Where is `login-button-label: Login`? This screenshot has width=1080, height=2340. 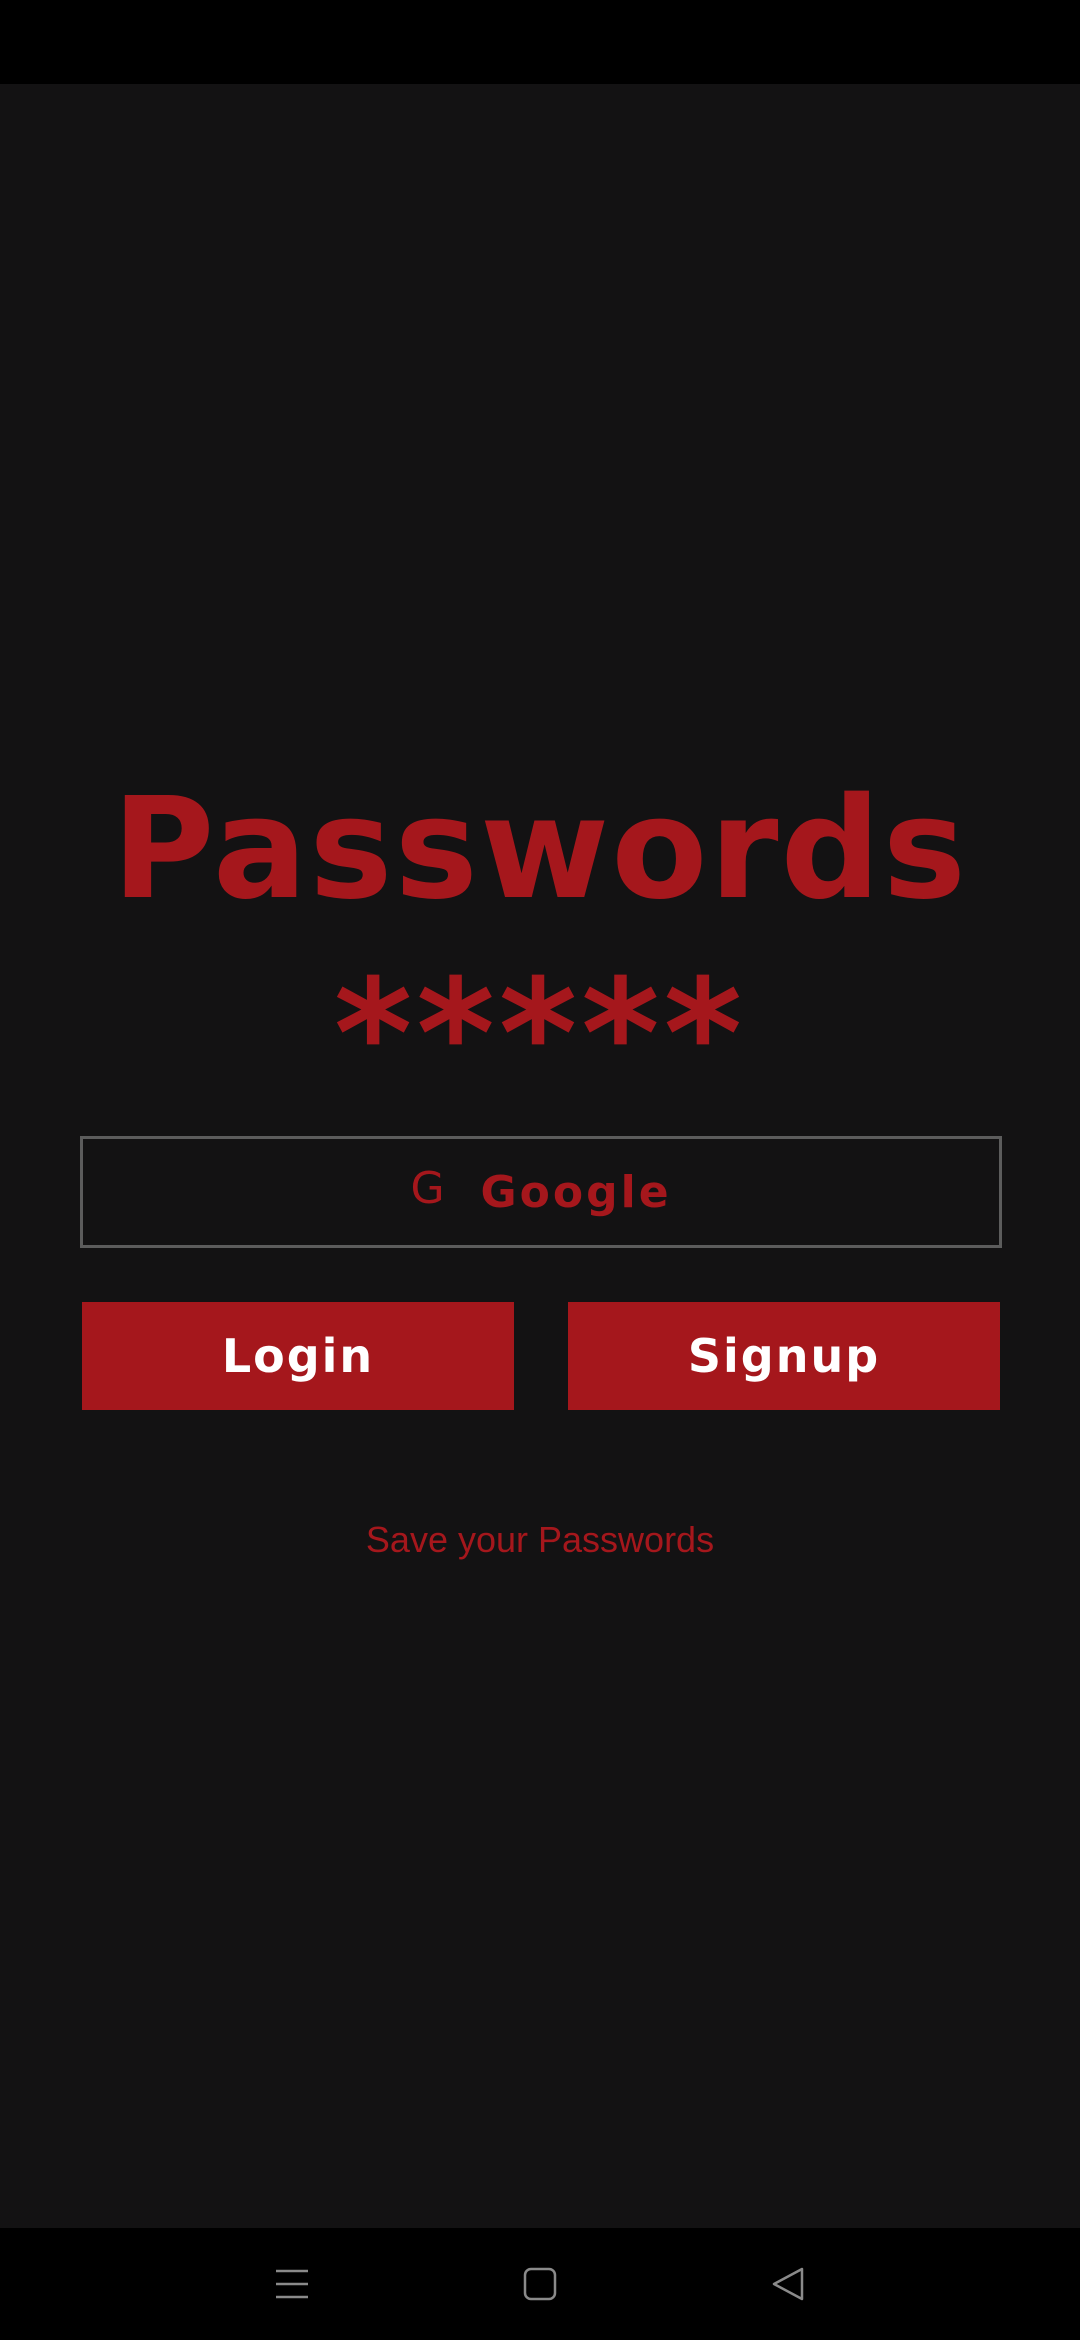
login-button-label: Login is located at coordinates (298, 1356).